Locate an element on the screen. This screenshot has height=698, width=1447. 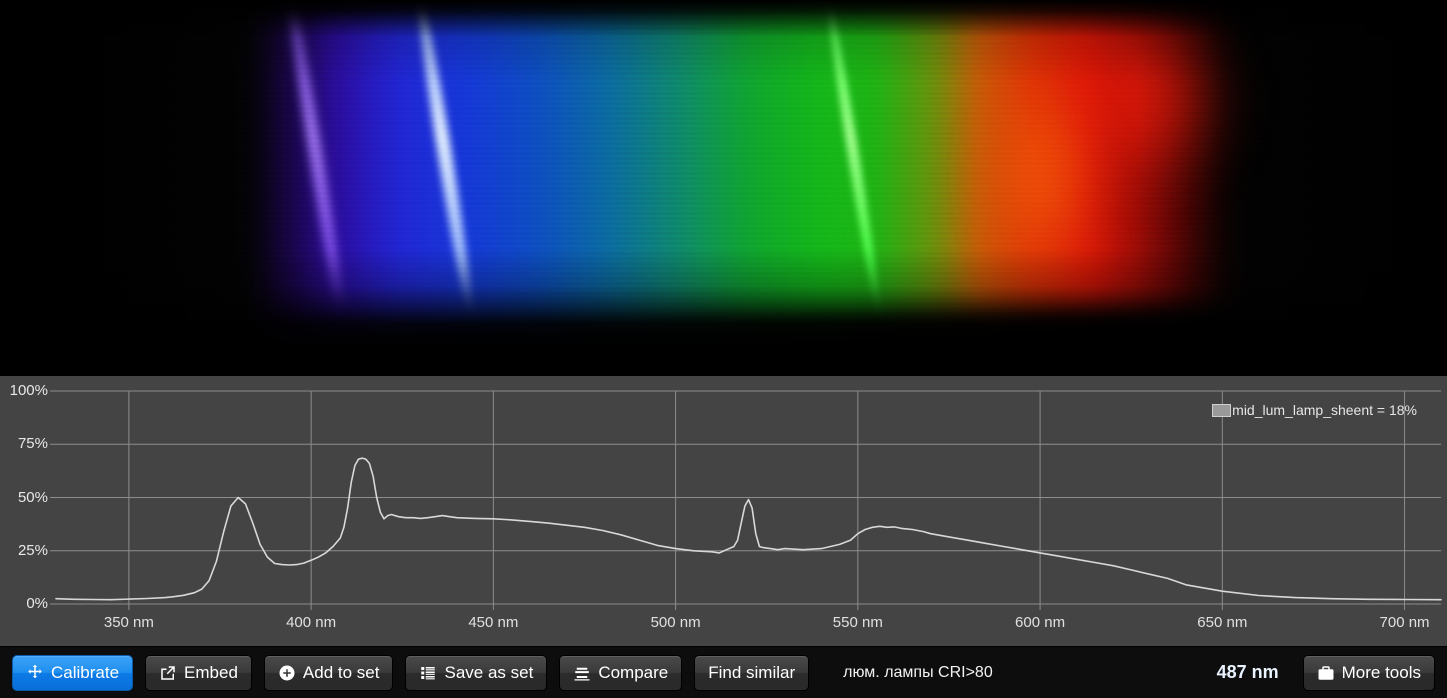
y-axis-tick-label: 75% is located at coordinates (32, 444).